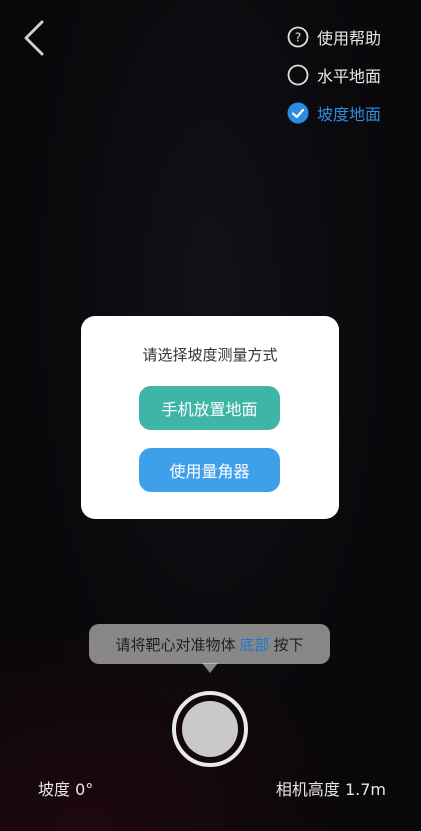  I want to click on chevron-left-icon, so click(34, 38).